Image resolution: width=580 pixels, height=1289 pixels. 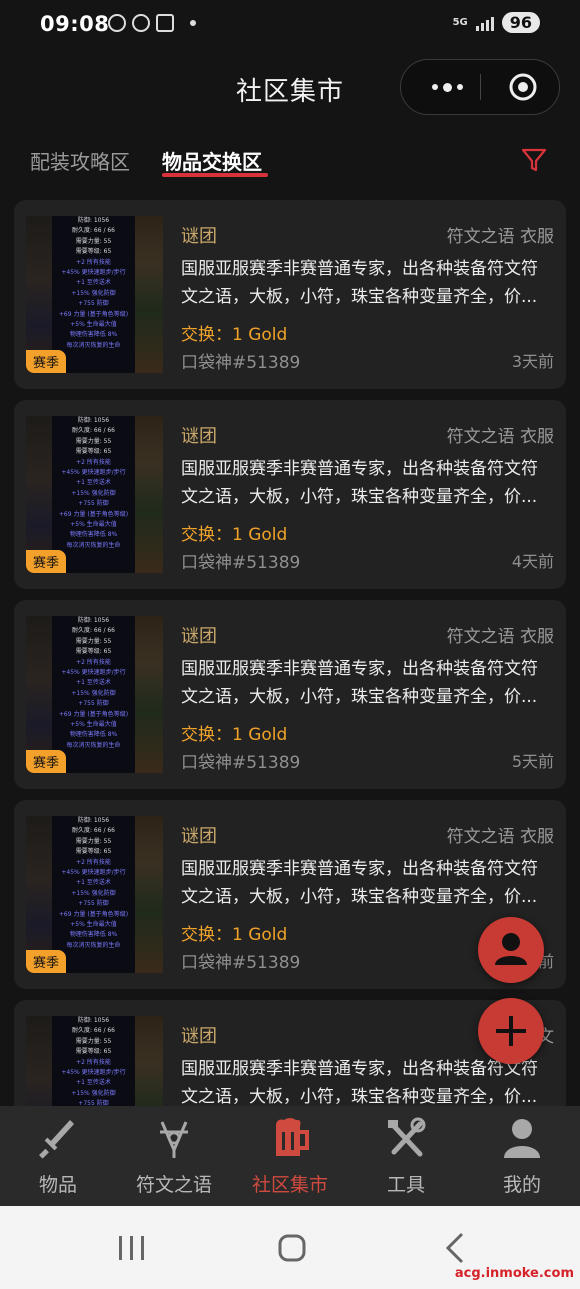 I want to click on battery-level: 96, so click(x=520, y=22).